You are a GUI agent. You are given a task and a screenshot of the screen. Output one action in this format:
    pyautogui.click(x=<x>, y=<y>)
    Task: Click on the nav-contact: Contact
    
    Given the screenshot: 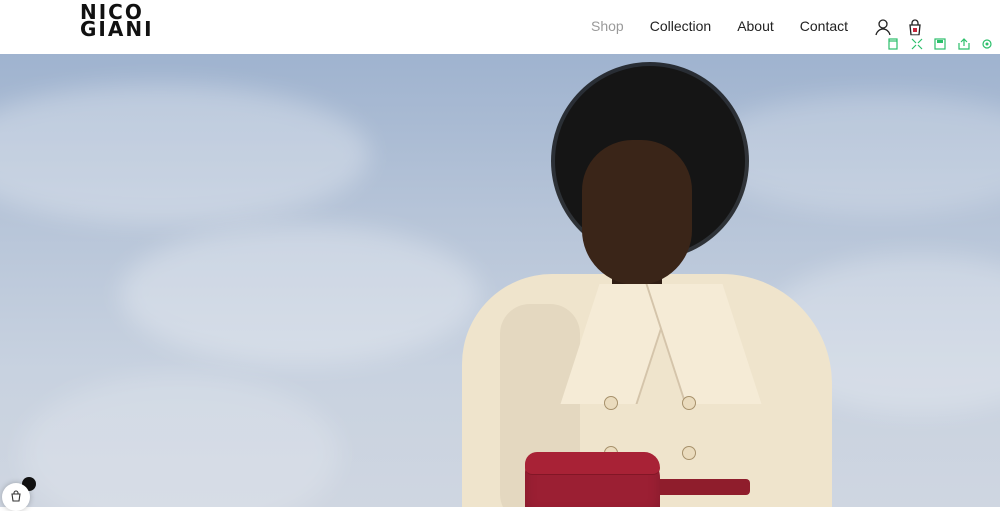 What is the action you would take?
    pyautogui.click(x=824, y=26)
    